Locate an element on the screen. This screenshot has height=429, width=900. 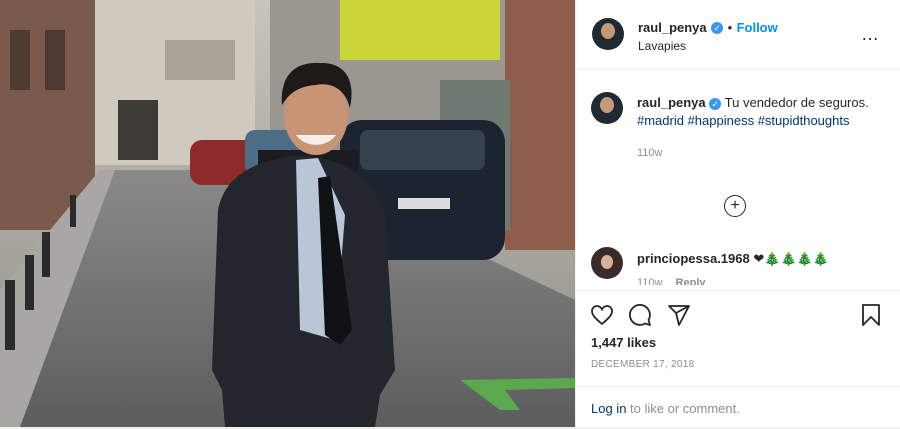
bookmark-icon is located at coordinates (871, 315).